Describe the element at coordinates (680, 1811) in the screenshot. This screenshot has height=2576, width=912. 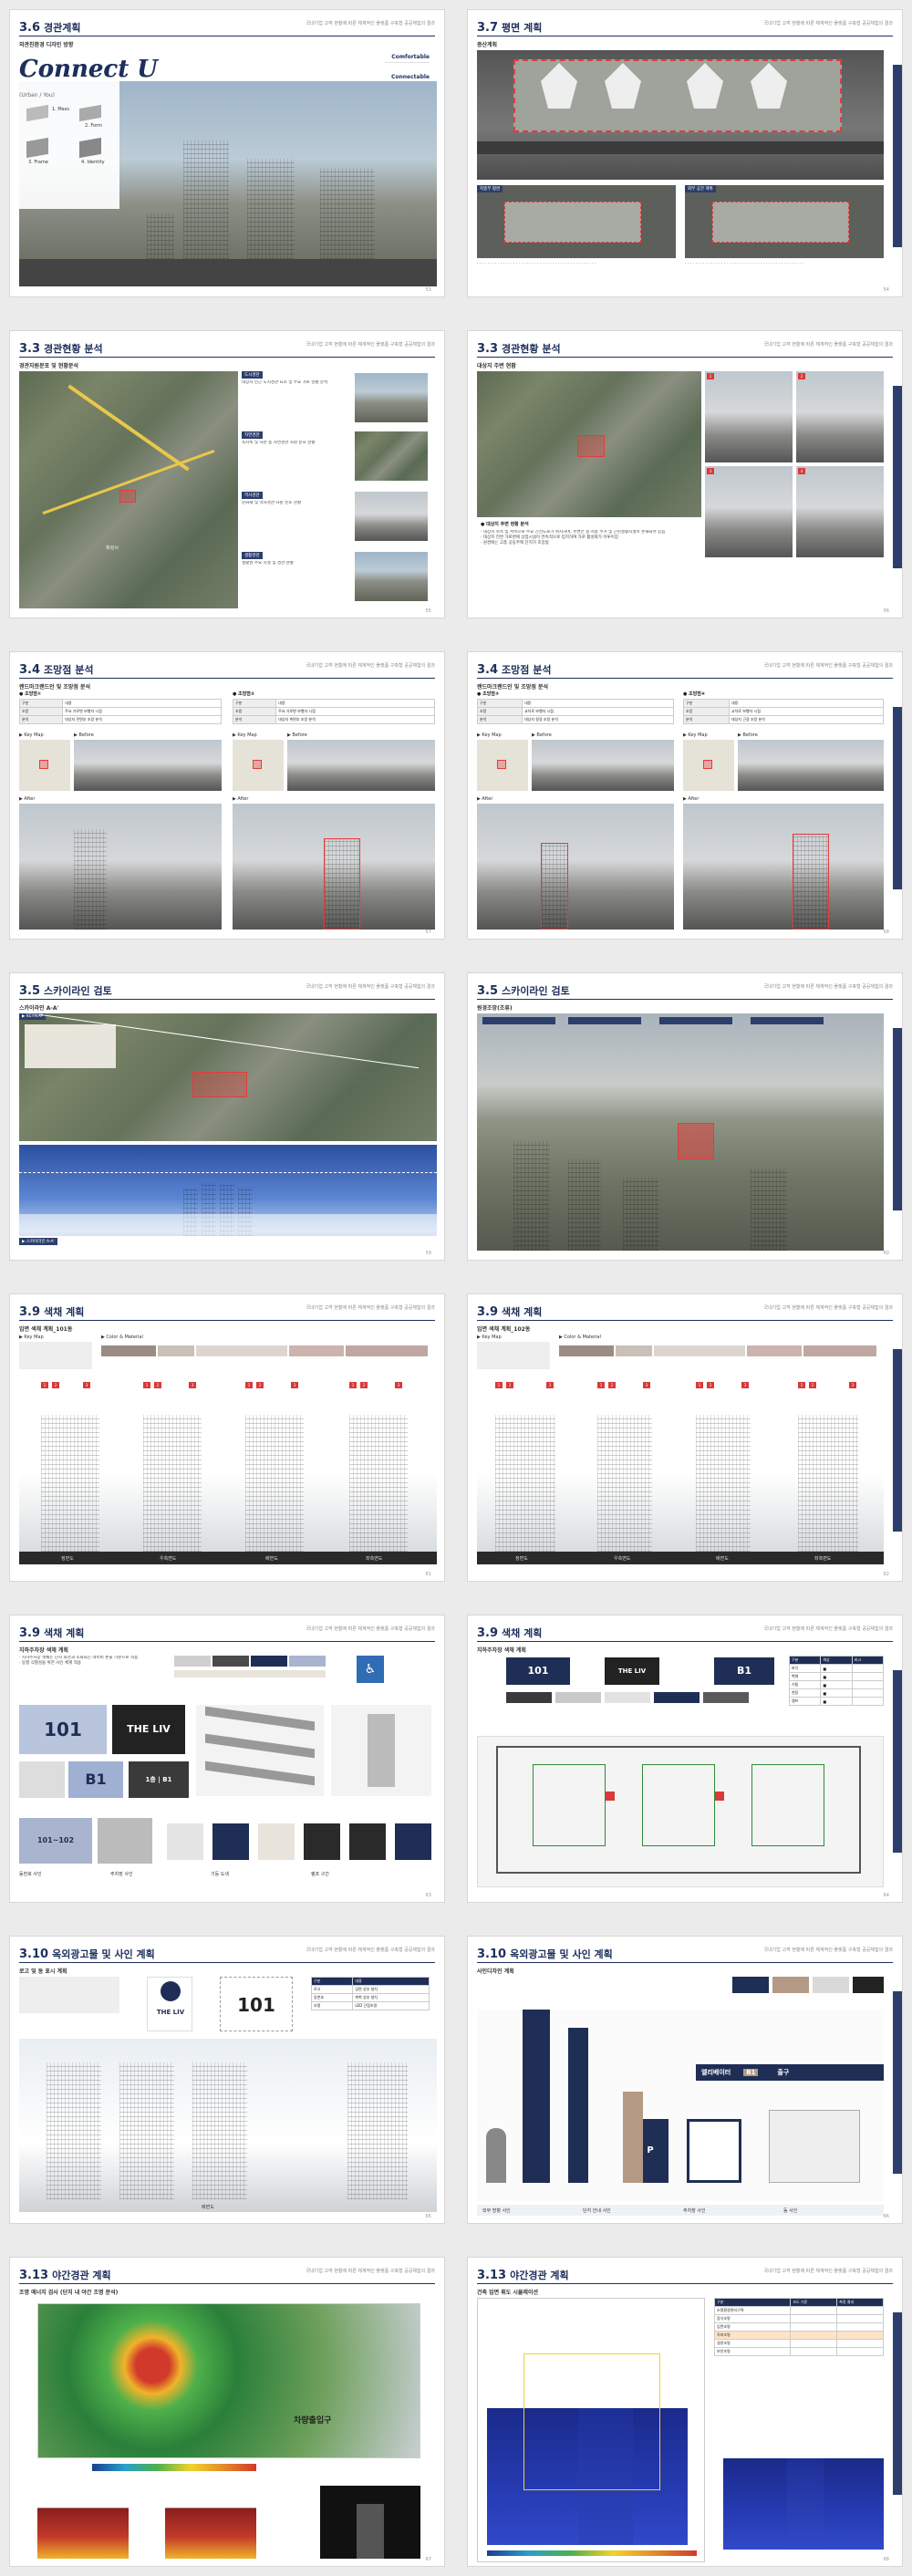
I see `parking-floor-plan` at that location.